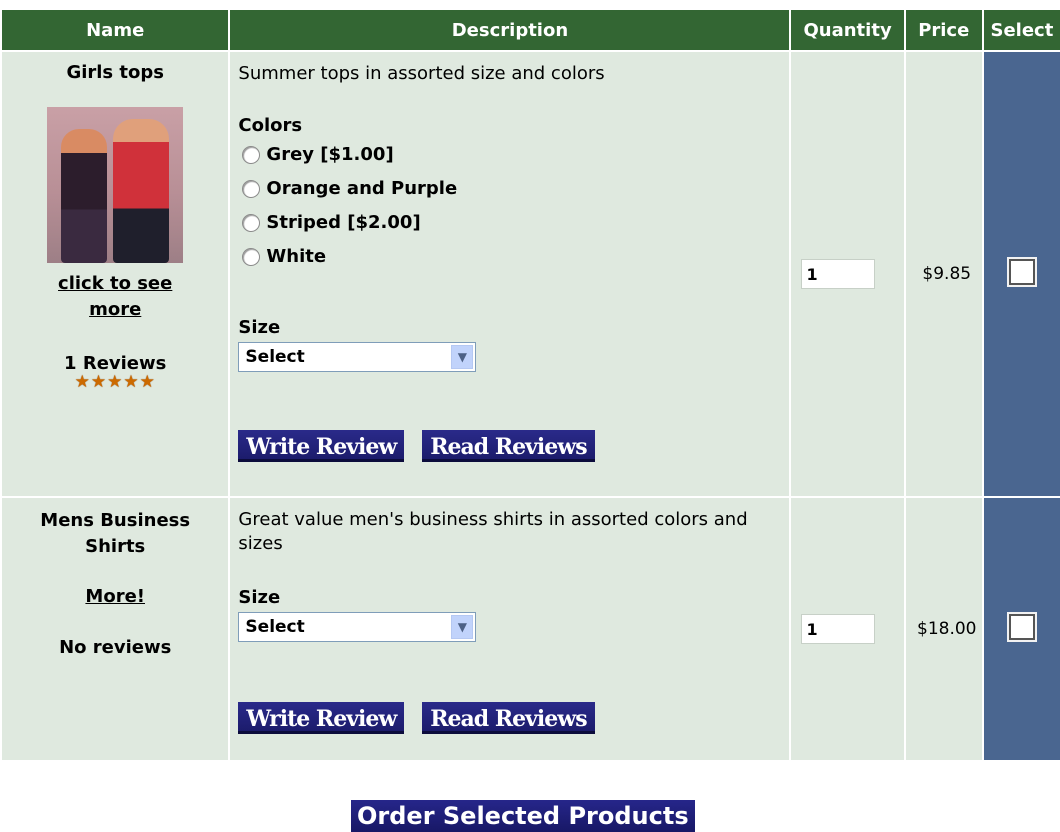 This screenshot has width=1060, height=832. Describe the element at coordinates (1021, 30) in the screenshot. I see `header-select: Select` at that location.